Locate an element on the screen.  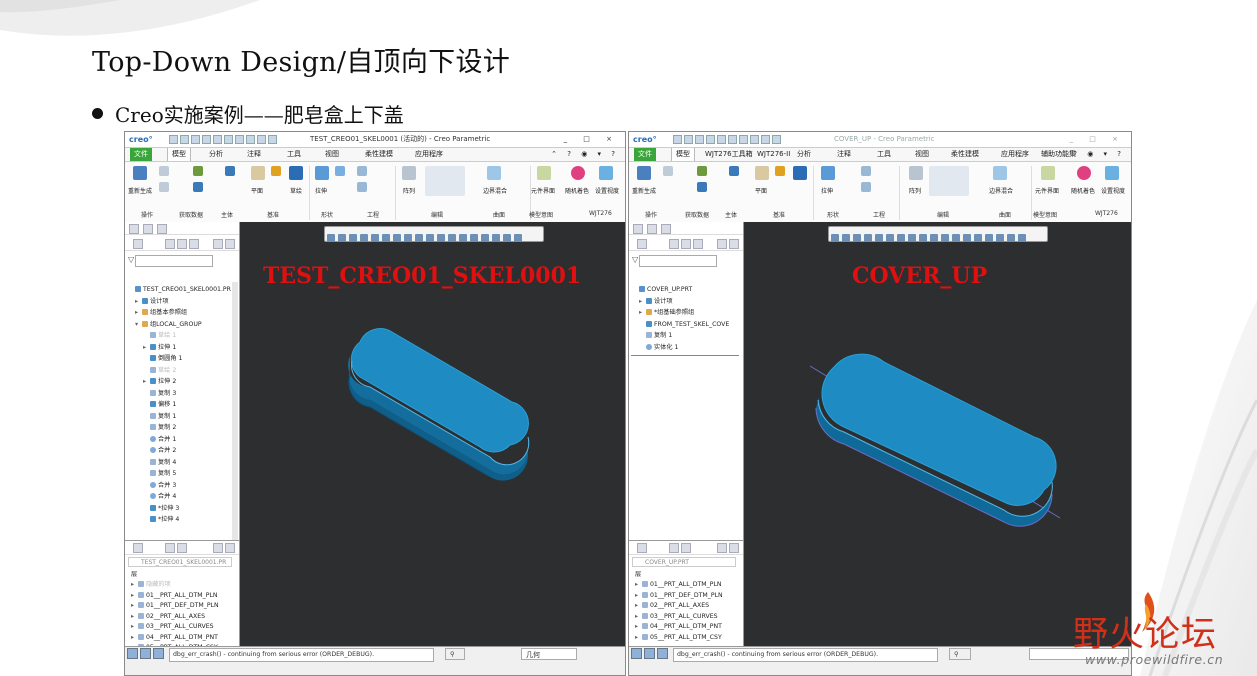
tree-item: 复制 3 is located at coordinates (159, 393).